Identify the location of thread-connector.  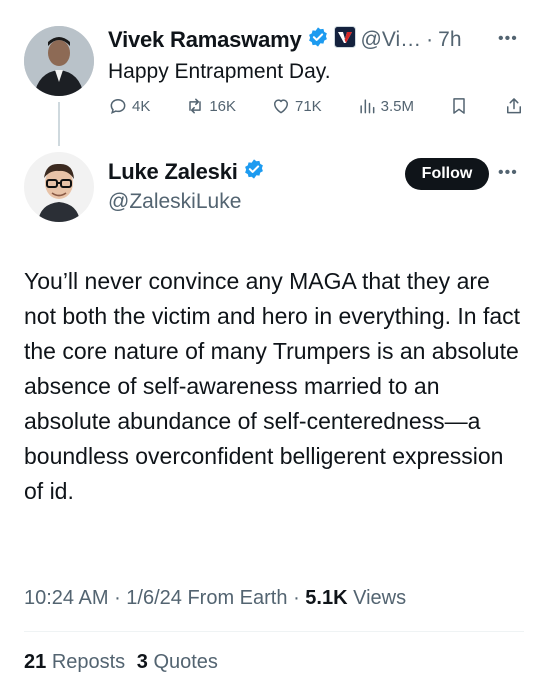
(59, 124).